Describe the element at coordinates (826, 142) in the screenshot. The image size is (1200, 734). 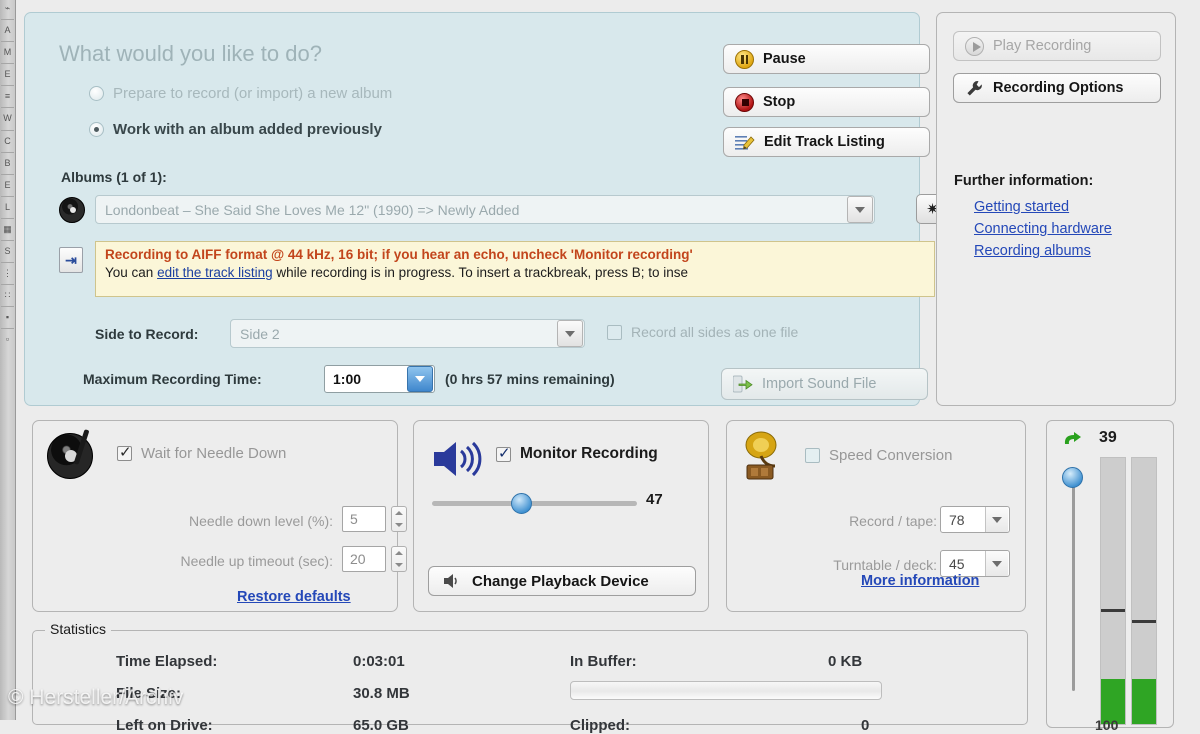
I see `edit-track-listing-button: Edit Track Listing` at that location.